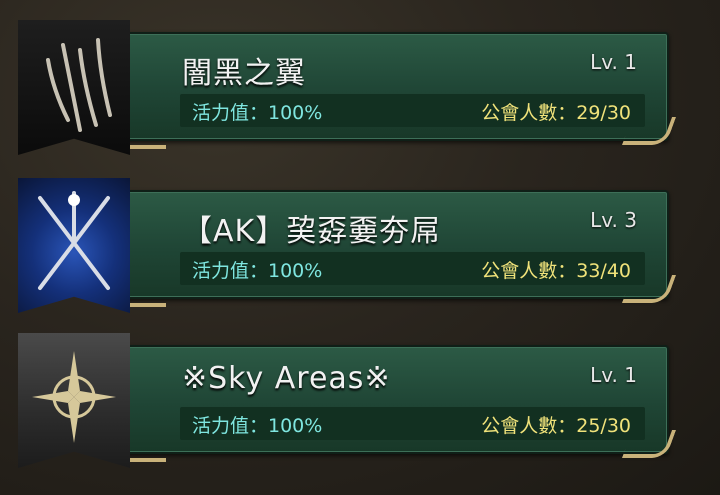 The height and width of the screenshot is (495, 720). Describe the element at coordinates (286, 378) in the screenshot. I see `guild-name: ※Sky Areas※` at that location.